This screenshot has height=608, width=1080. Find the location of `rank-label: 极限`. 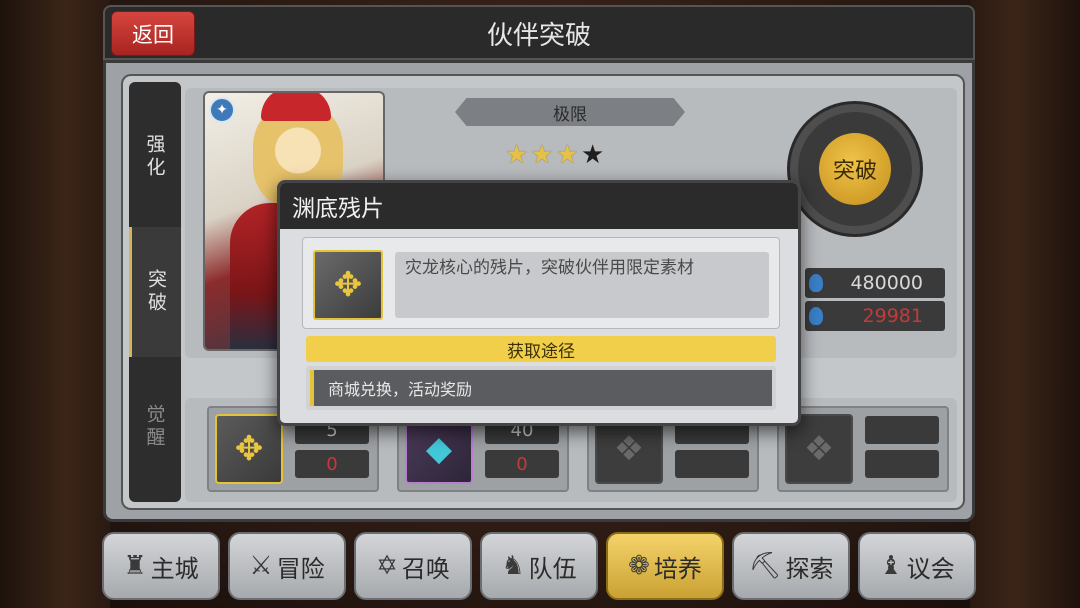

rank-label: 极限 is located at coordinates (570, 112).